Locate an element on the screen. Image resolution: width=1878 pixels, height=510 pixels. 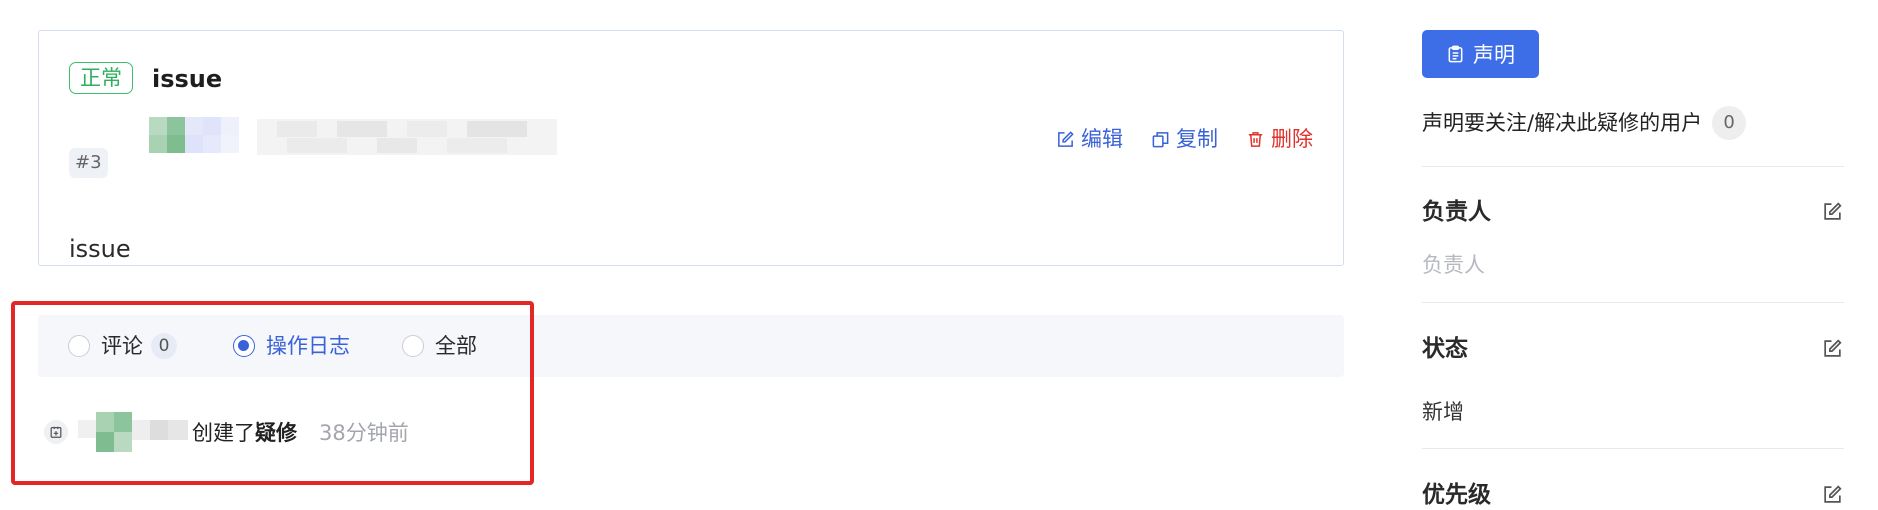
edit-status-icon is located at coordinates (1832, 348).